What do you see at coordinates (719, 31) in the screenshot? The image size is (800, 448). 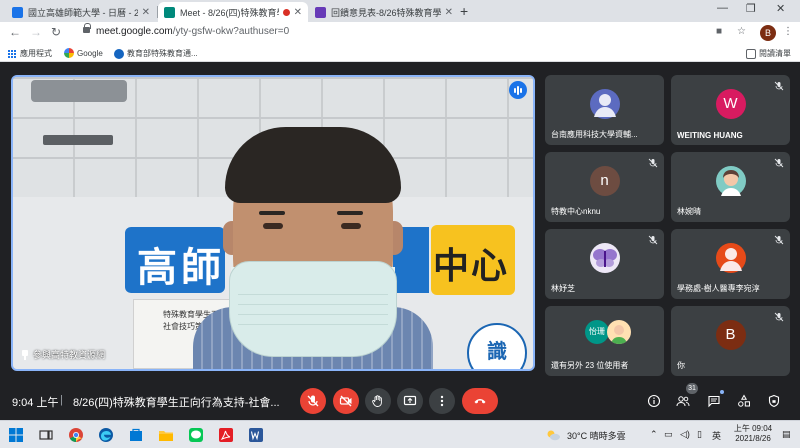 I see `camera-in-use-icon: ■` at bounding box center [719, 31].